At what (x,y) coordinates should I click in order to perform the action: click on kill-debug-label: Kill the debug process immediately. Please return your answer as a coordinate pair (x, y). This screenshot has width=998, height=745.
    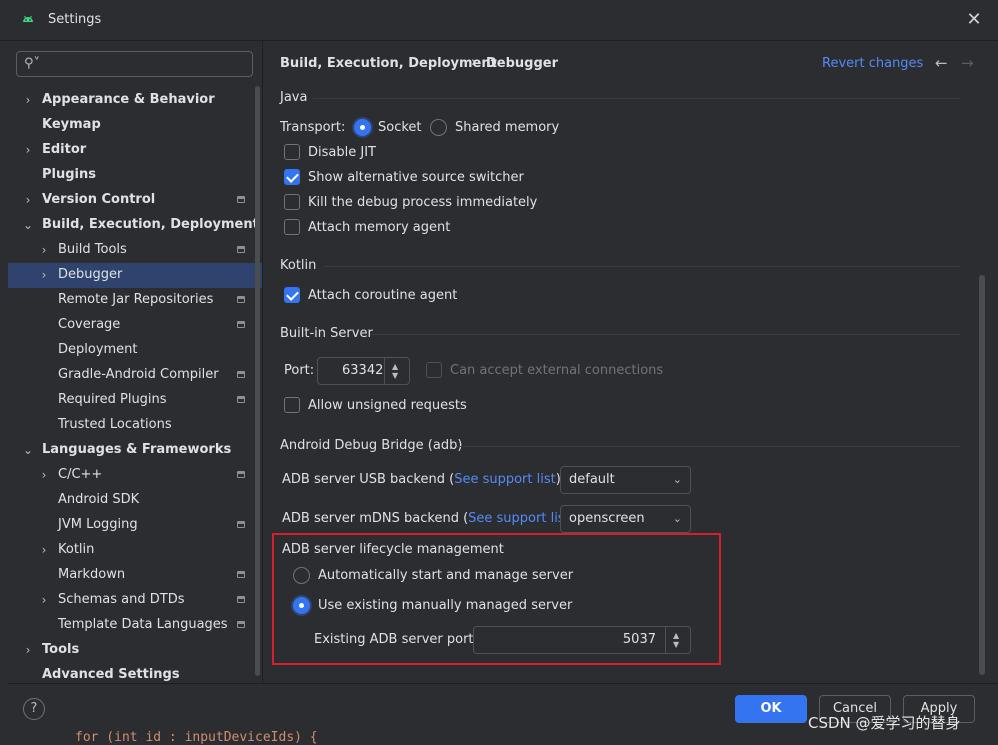
    Looking at the image, I should click on (422, 203).